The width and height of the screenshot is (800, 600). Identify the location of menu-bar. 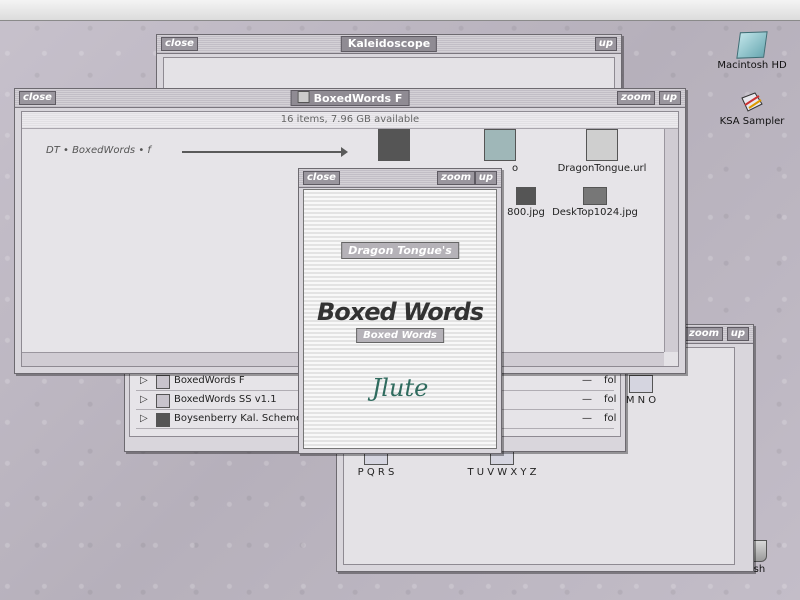
(400, 10).